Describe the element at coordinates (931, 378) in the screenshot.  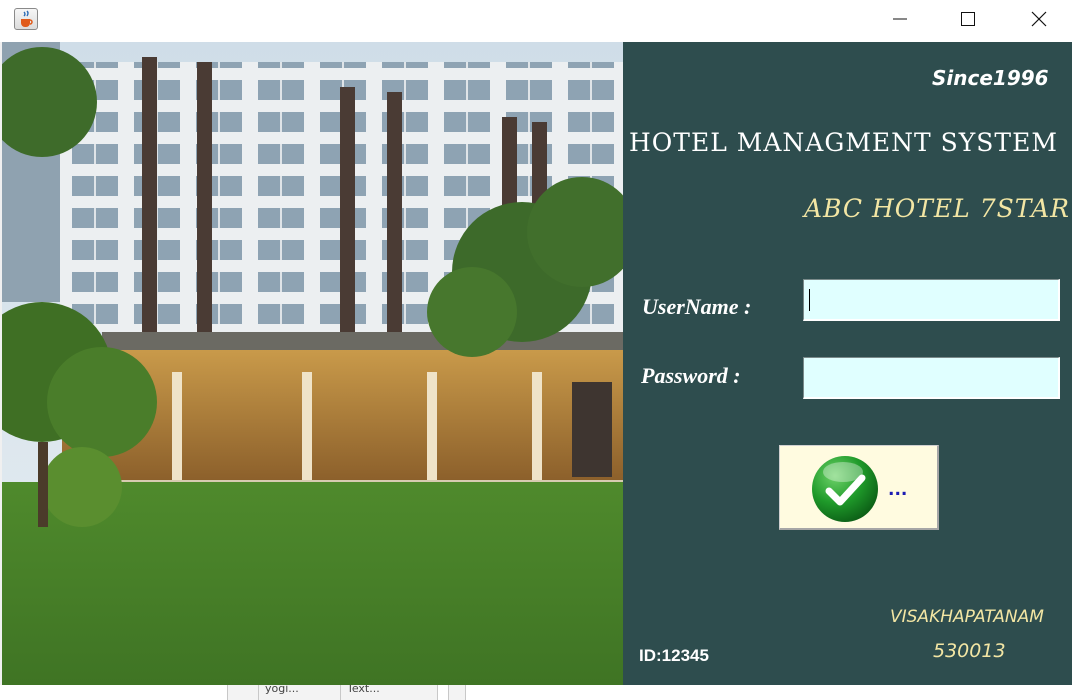
I see `password-field` at that location.